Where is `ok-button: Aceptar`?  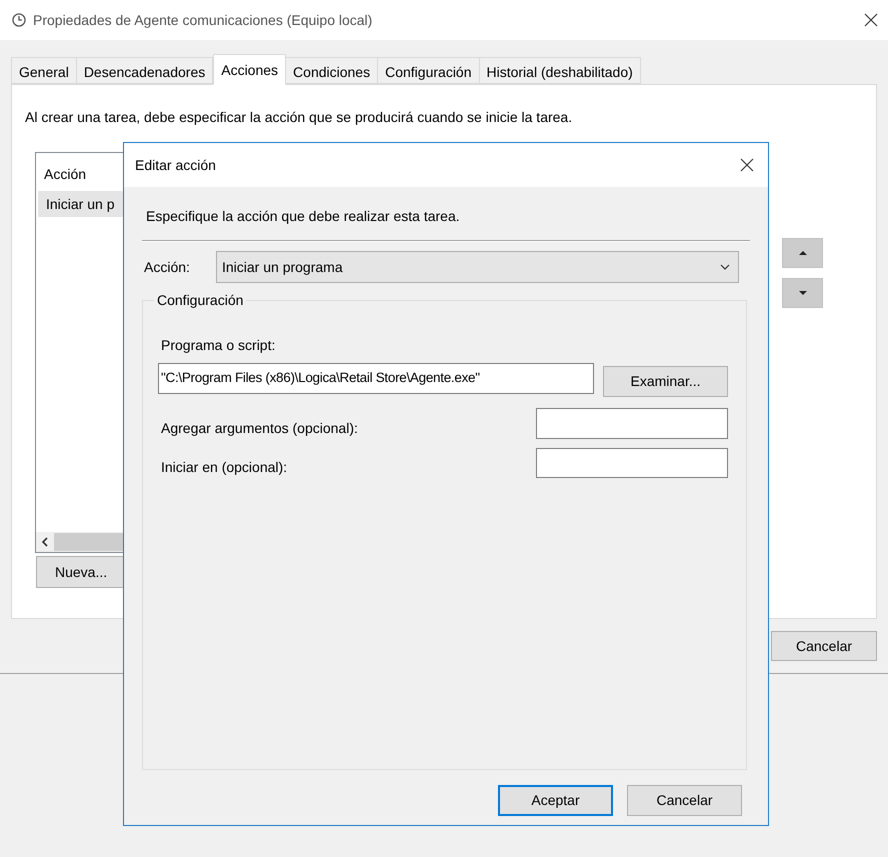
ok-button: Aceptar is located at coordinates (555, 800).